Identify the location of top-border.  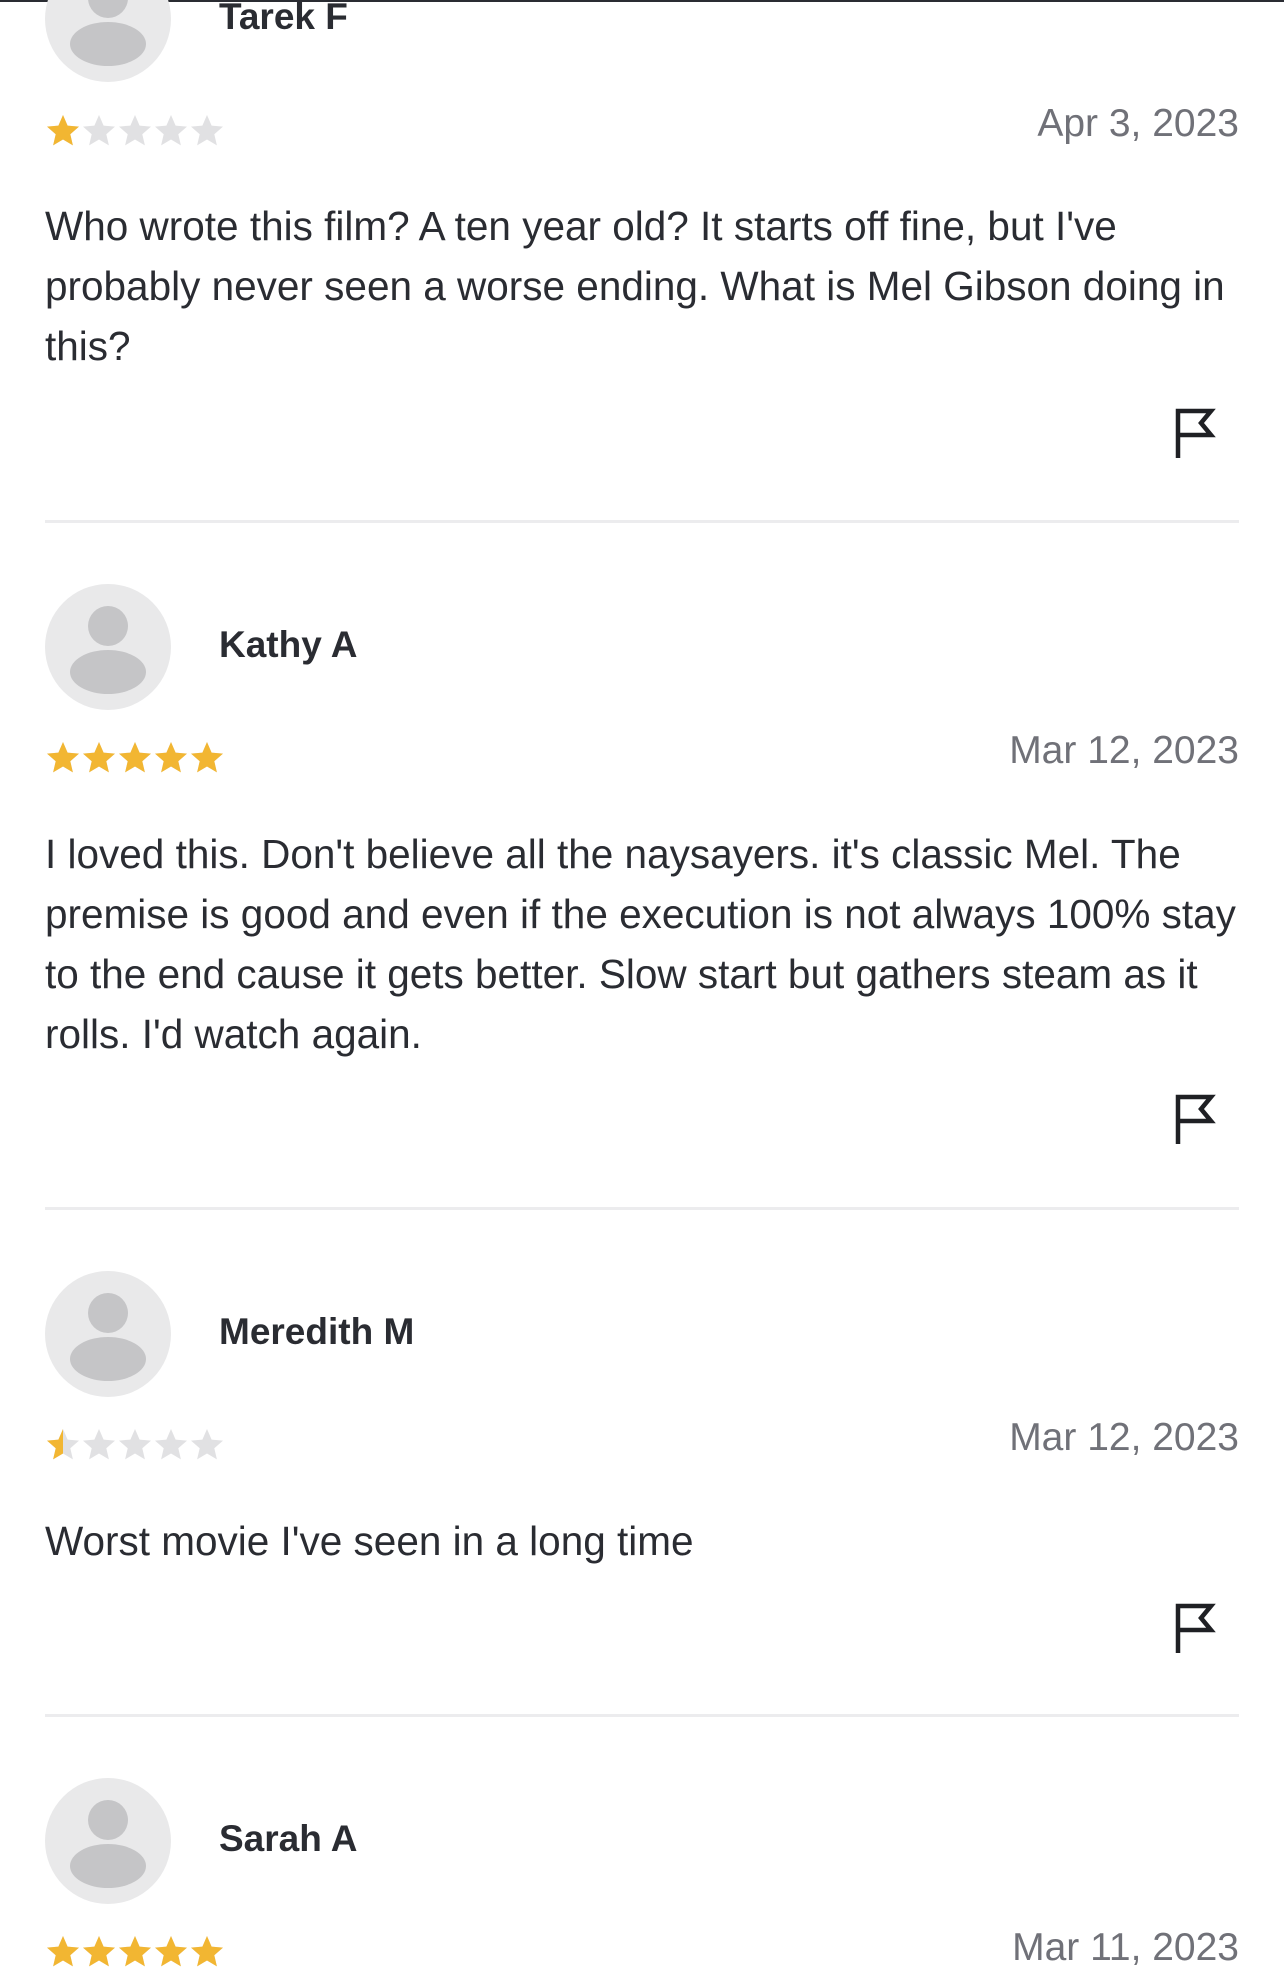
(642, 1).